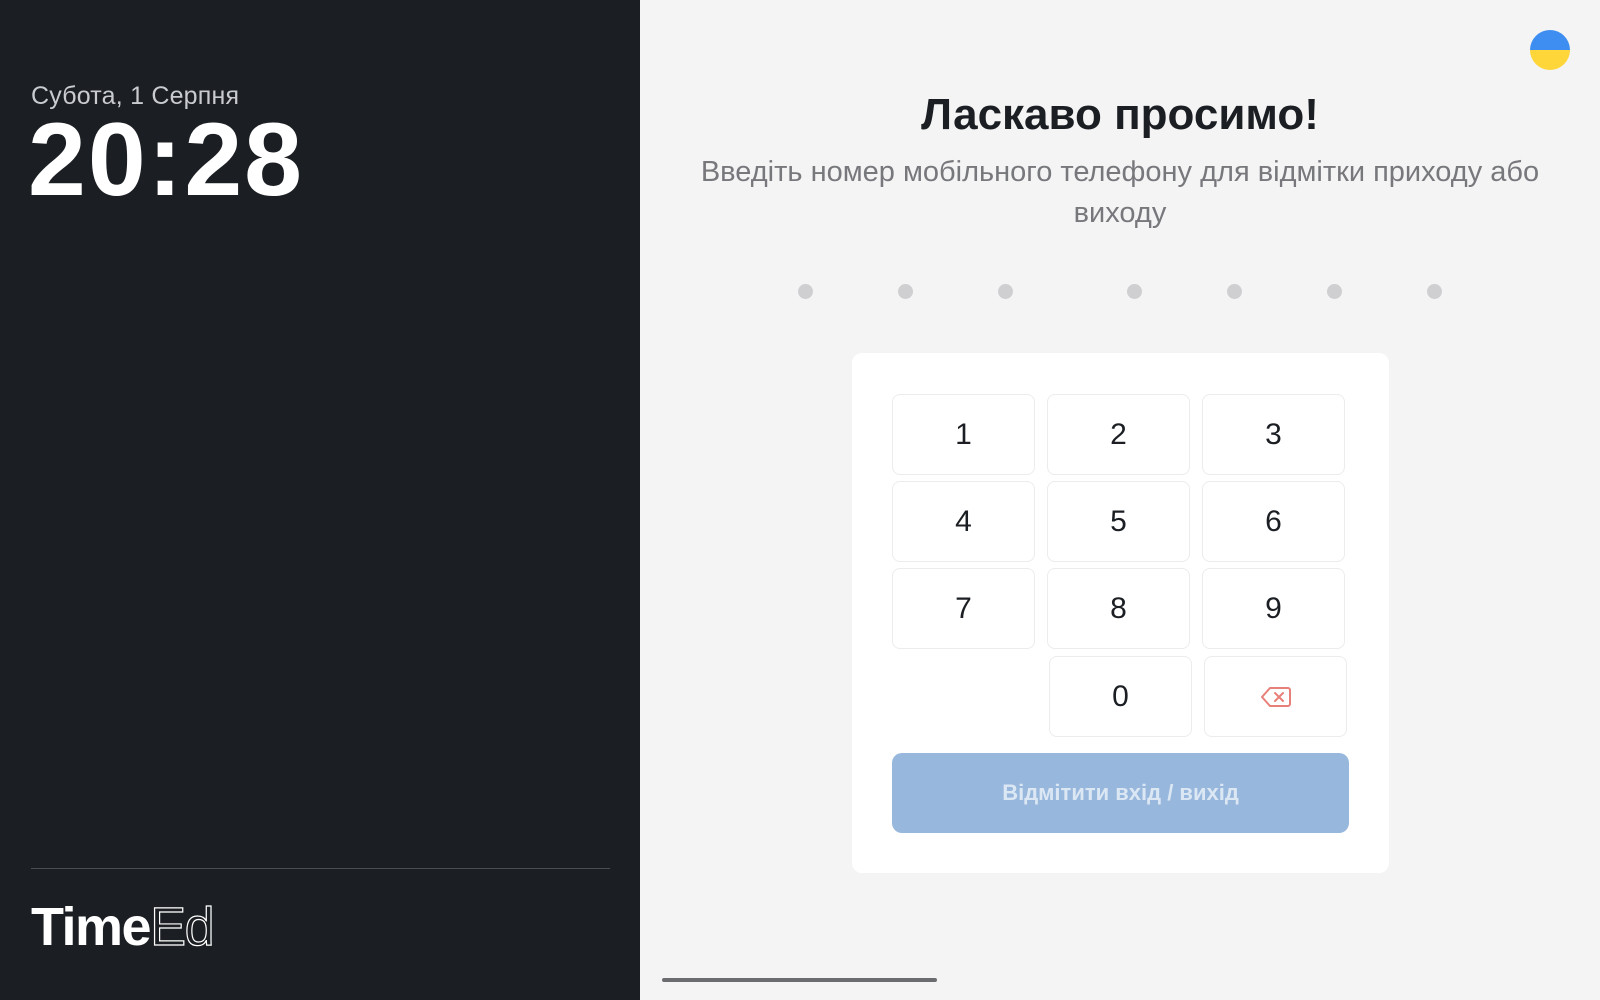  I want to click on key-9: 9, so click(1273, 608).